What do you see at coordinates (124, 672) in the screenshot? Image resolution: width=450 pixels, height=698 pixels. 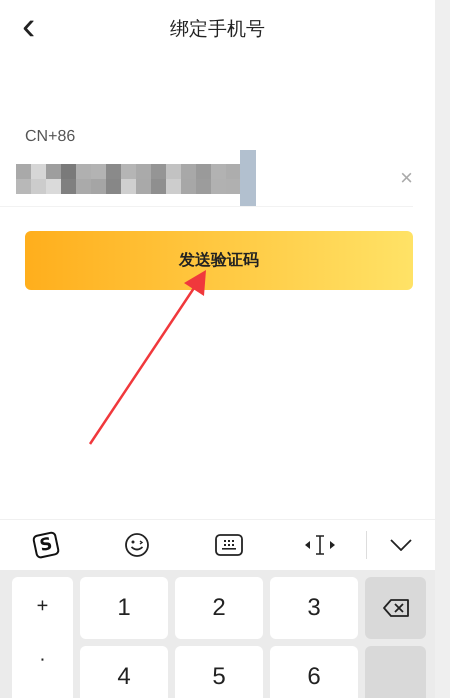 I see `digit-key: 4` at bounding box center [124, 672].